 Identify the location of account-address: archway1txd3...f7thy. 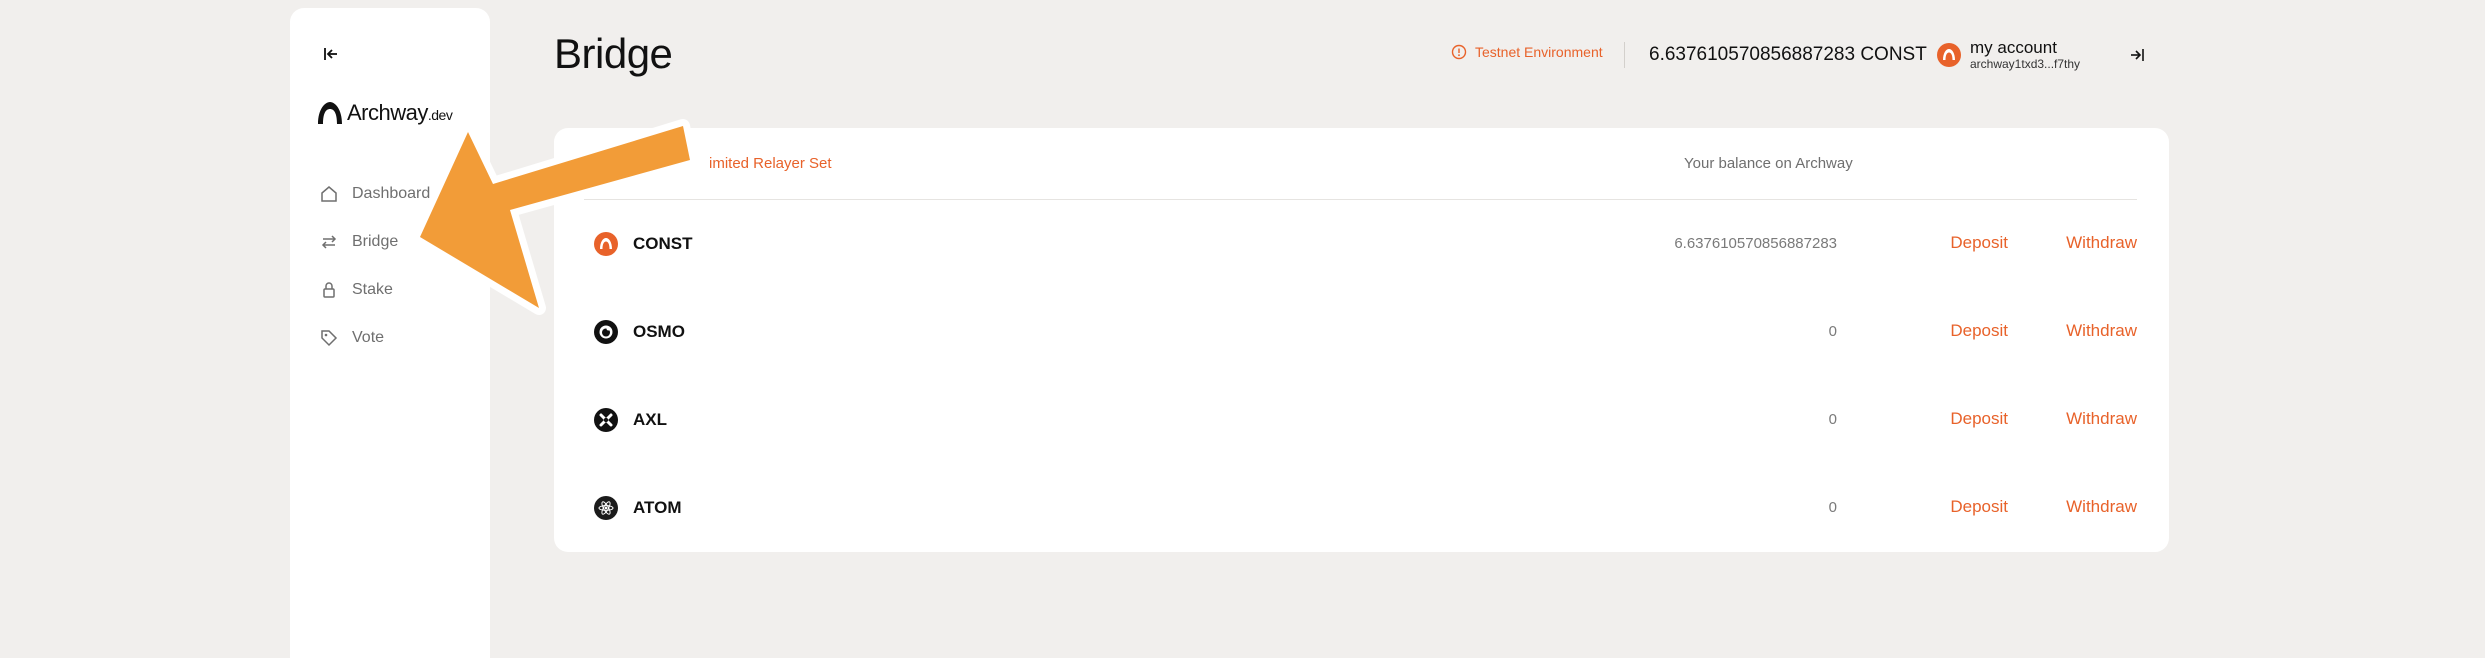
(2025, 63).